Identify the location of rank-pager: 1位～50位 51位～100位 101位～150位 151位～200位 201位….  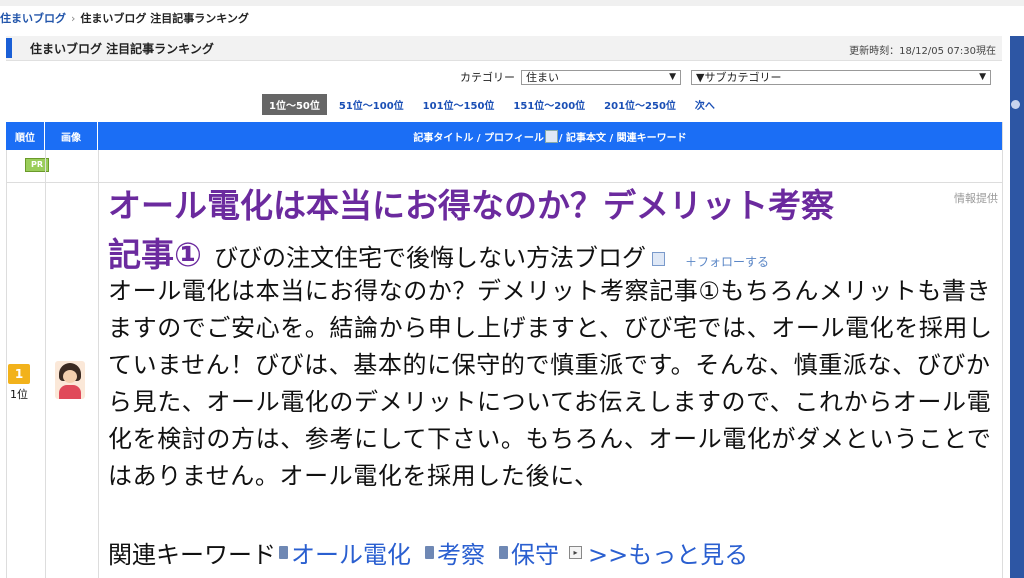
(494, 104).